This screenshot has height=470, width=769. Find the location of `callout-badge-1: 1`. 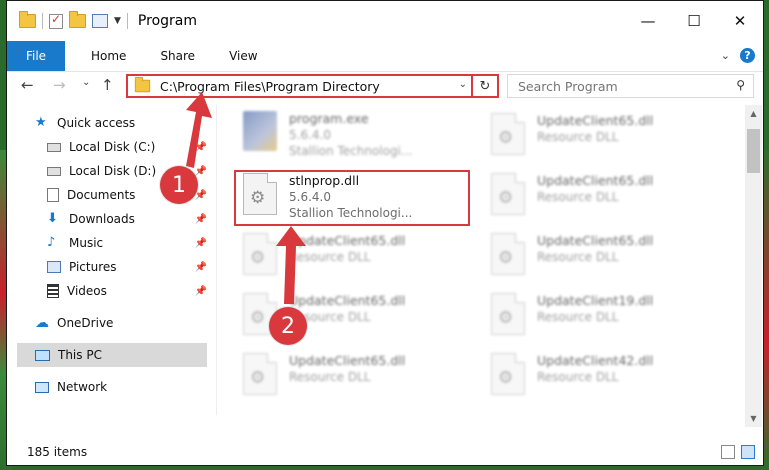

callout-badge-1: 1 is located at coordinates (179, 185).